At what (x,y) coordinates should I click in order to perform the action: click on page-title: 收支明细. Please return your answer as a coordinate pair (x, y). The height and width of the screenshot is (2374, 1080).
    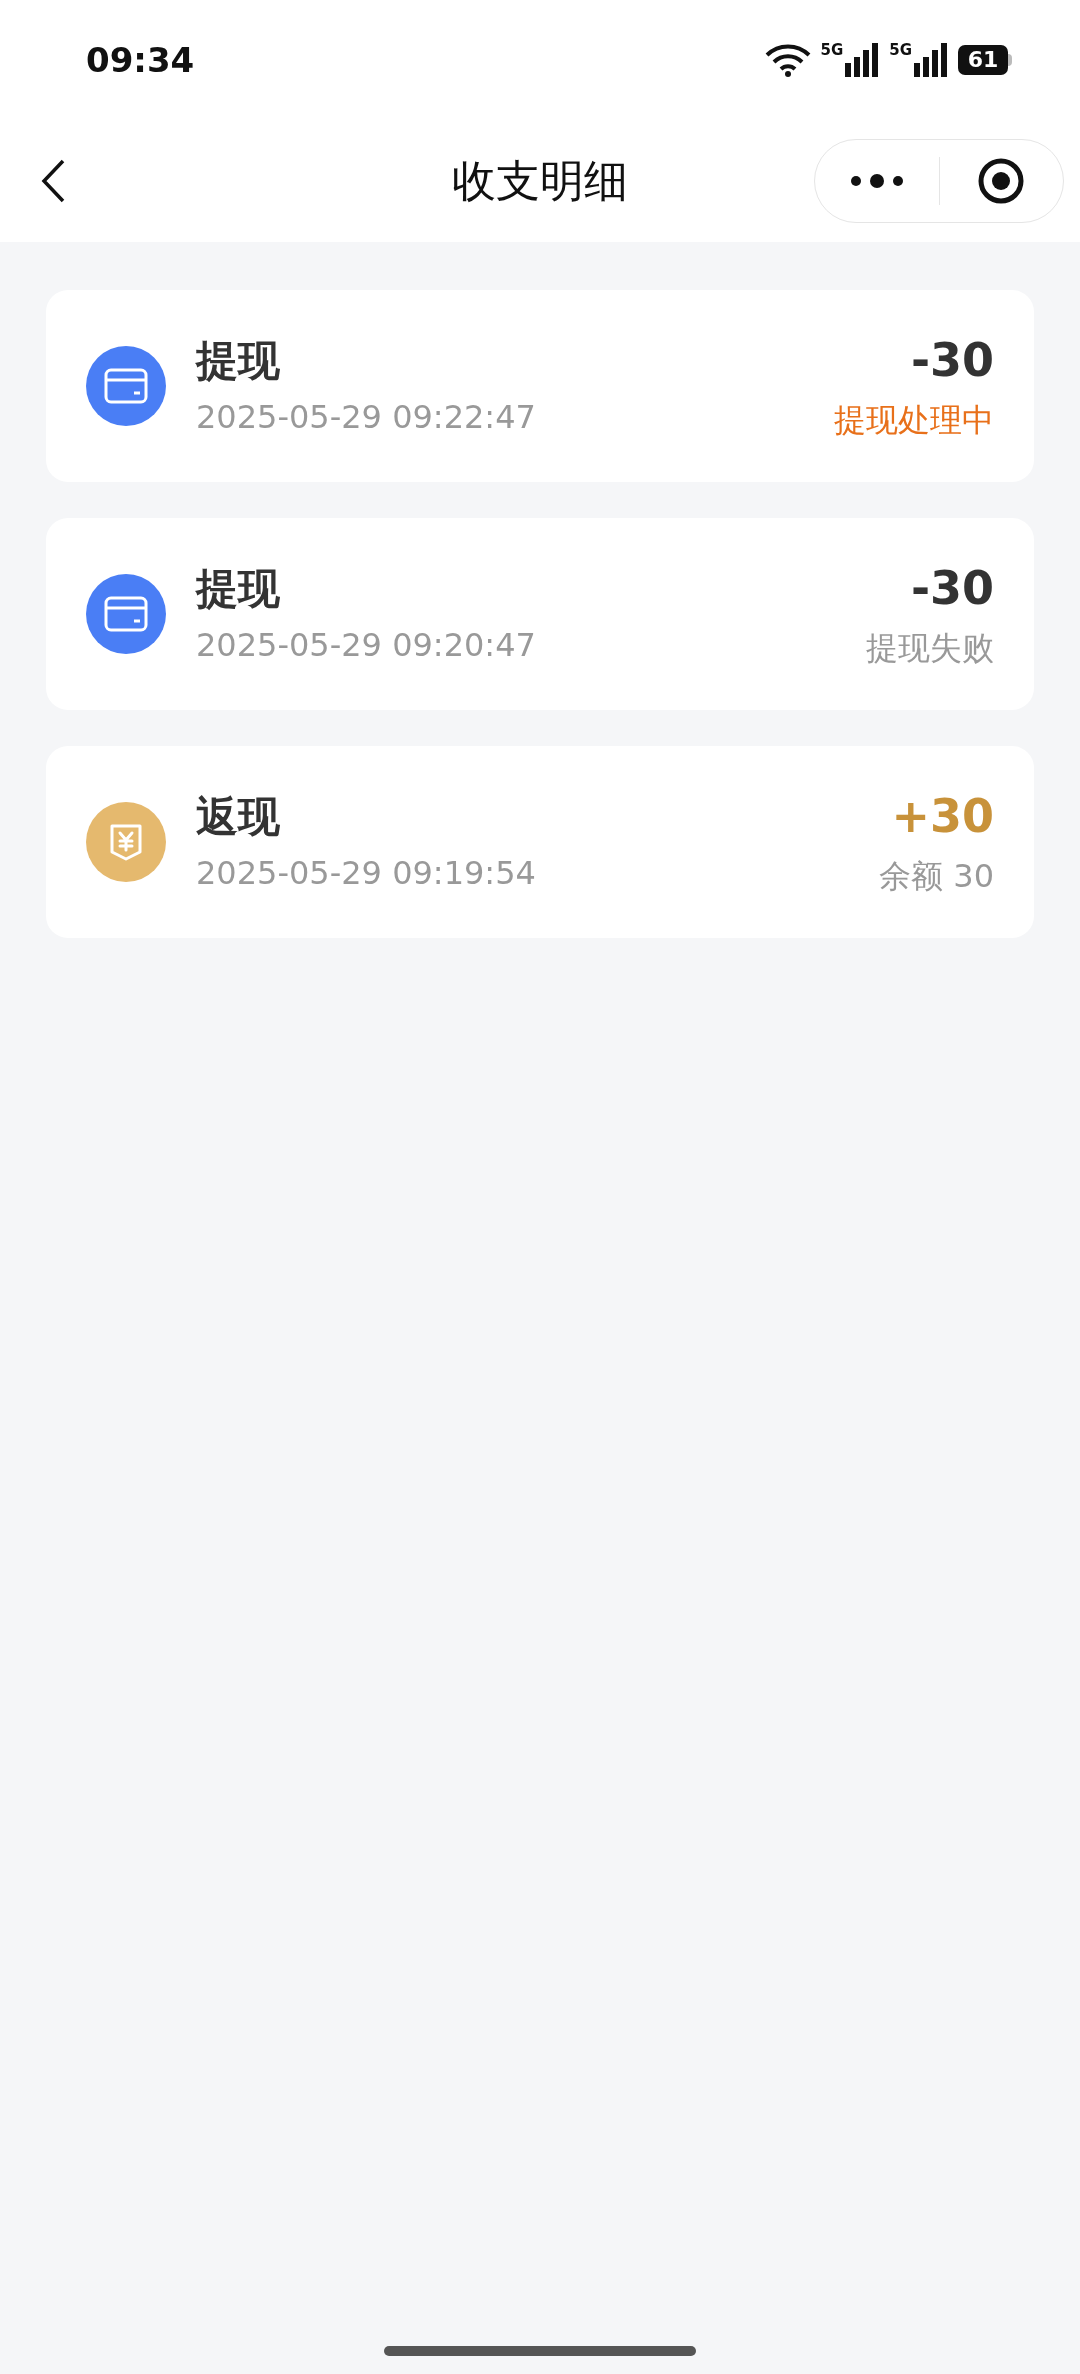
    Looking at the image, I should click on (540, 181).